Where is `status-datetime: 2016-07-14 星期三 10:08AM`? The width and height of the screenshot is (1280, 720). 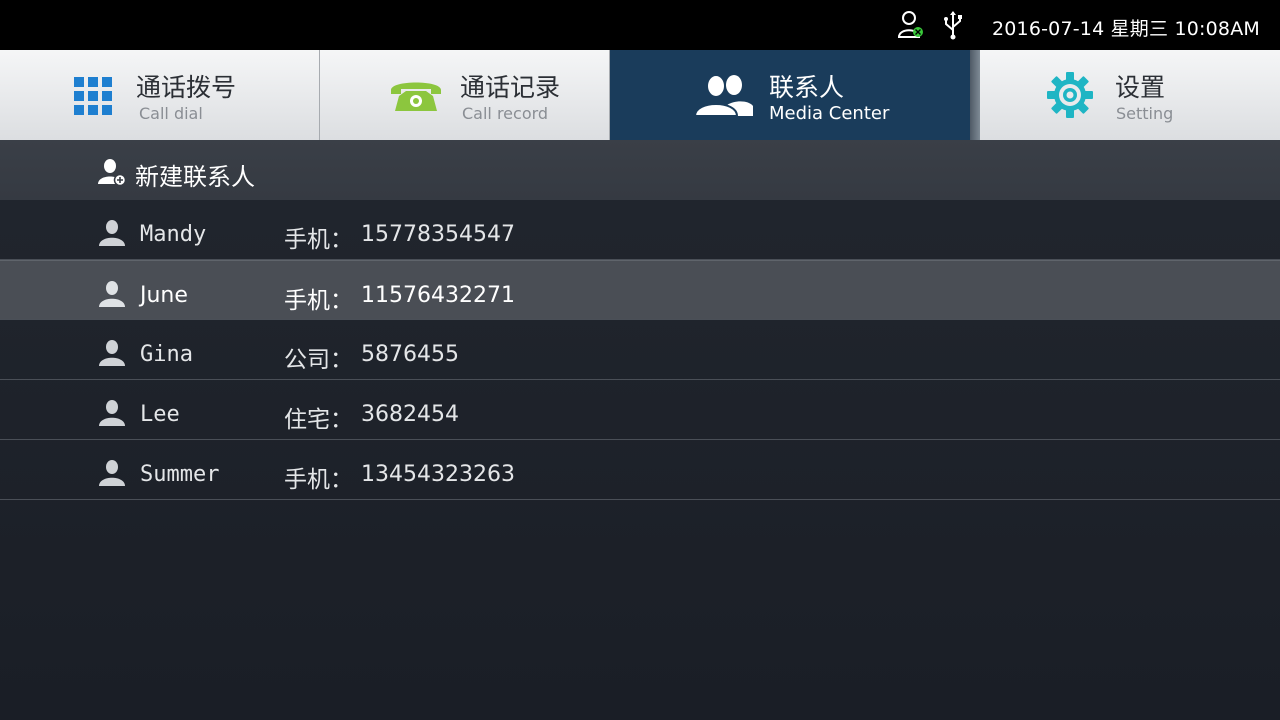
status-datetime: 2016-07-14 星期三 10:08AM is located at coordinates (1125, 29).